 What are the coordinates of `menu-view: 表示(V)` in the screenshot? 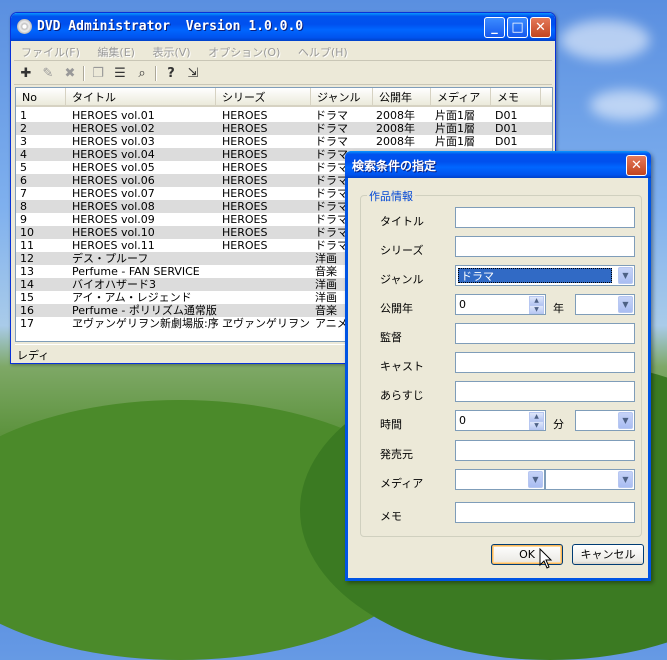 It's located at (171, 50).